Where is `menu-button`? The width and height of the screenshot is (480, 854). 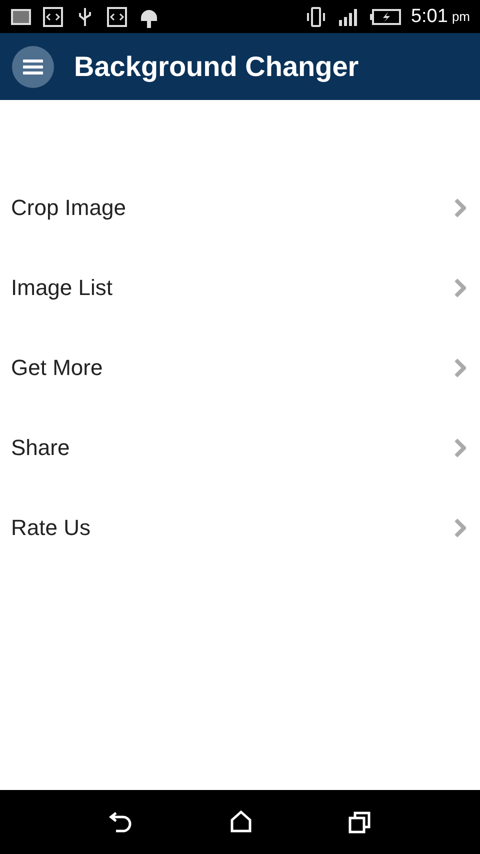
menu-button is located at coordinates (33, 67).